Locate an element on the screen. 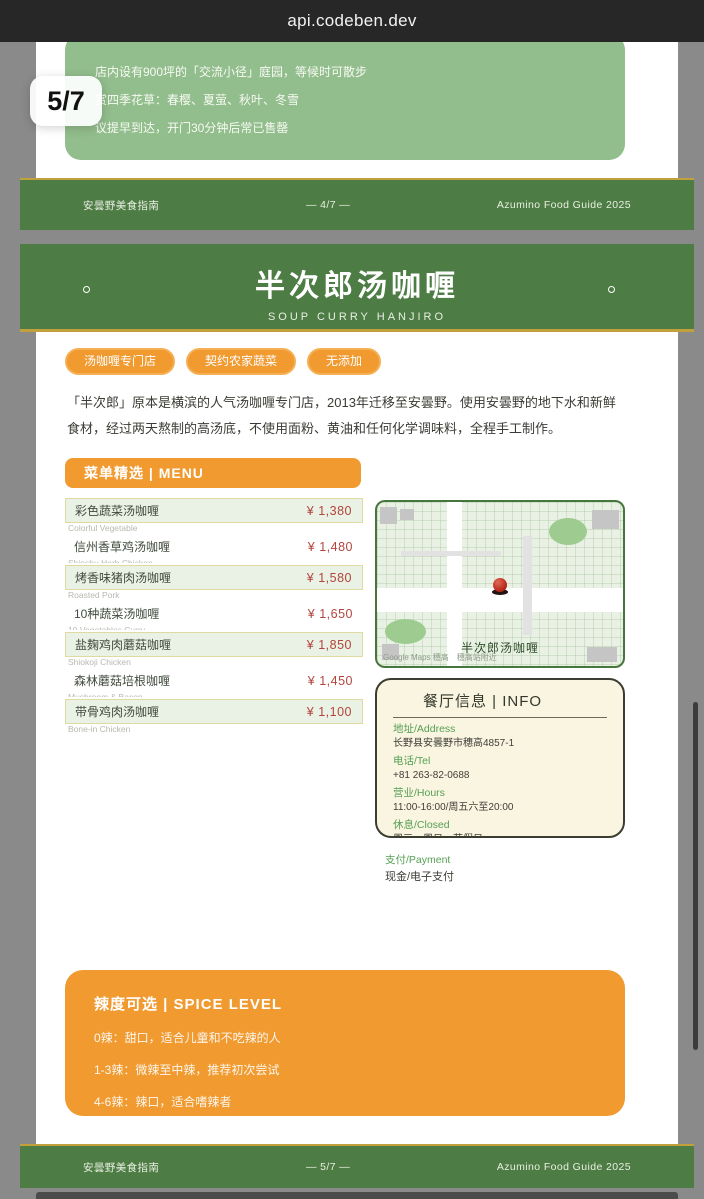  menu-item-row: 盐麹鸡肉蘑菇咖喱 ¥ 1,850 is located at coordinates (214, 644).